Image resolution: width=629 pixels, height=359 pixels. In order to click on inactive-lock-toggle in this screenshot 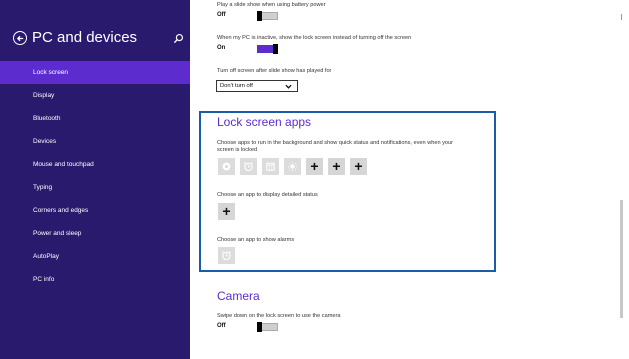, I will do `click(267, 49)`.